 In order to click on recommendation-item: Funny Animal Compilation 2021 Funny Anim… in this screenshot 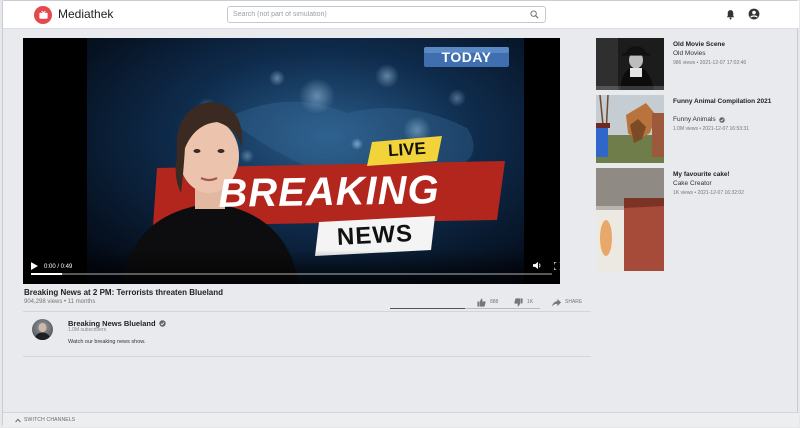, I will do `click(691, 129)`.